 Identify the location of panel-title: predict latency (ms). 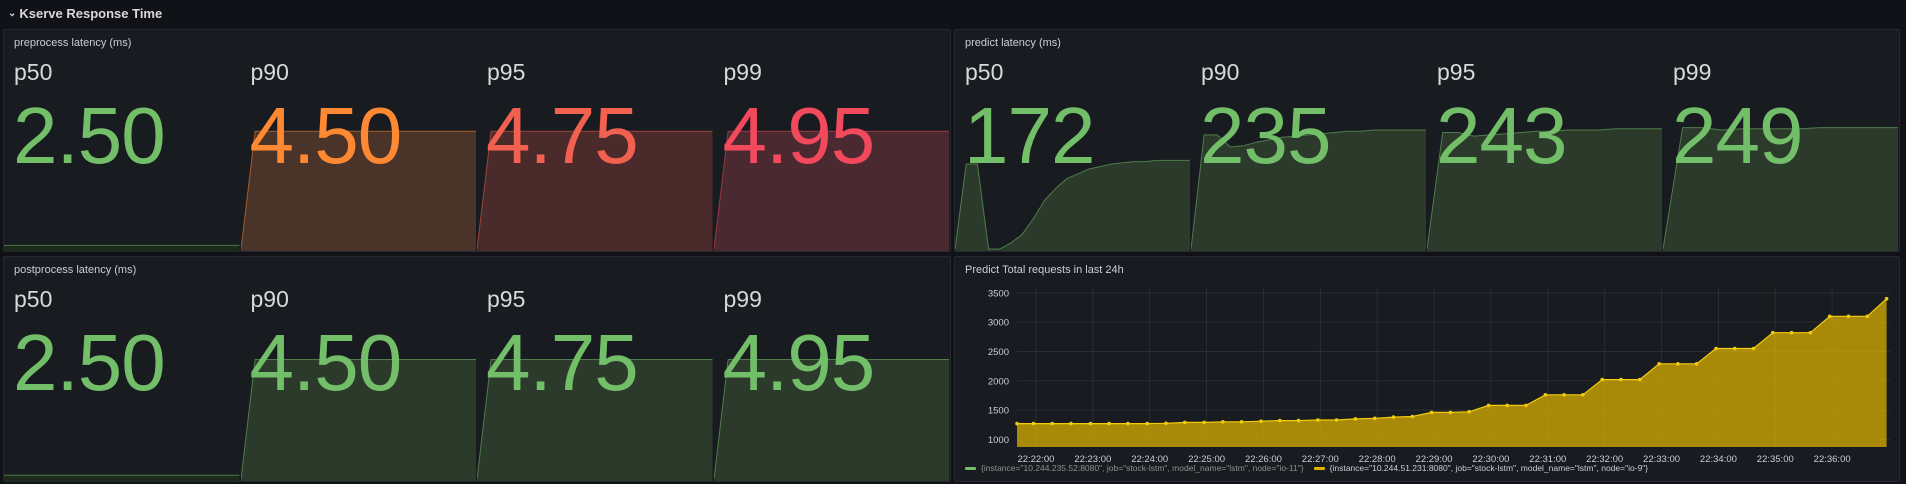
(1013, 43).